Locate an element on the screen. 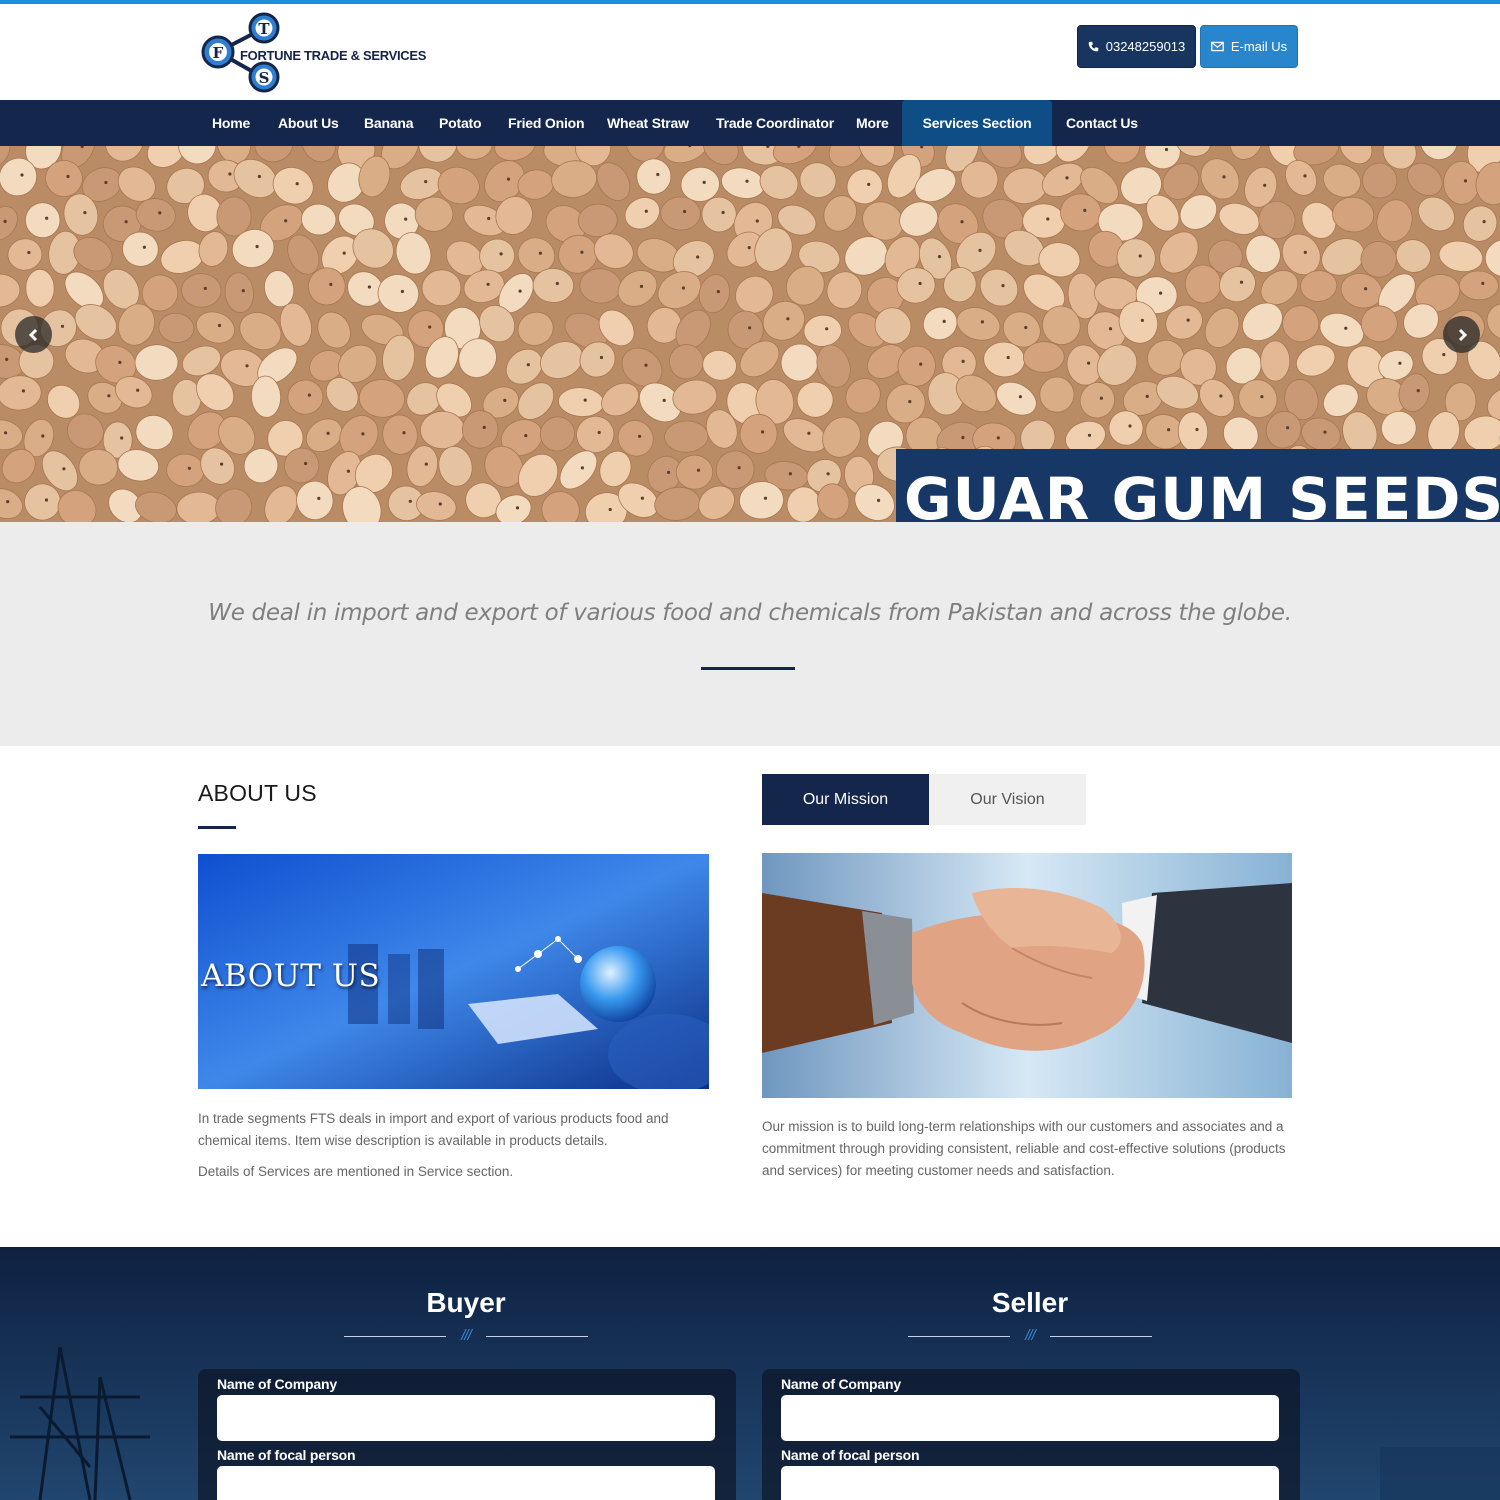 This screenshot has width=1500, height=1500. about-heading: ABOUT US is located at coordinates (257, 793).